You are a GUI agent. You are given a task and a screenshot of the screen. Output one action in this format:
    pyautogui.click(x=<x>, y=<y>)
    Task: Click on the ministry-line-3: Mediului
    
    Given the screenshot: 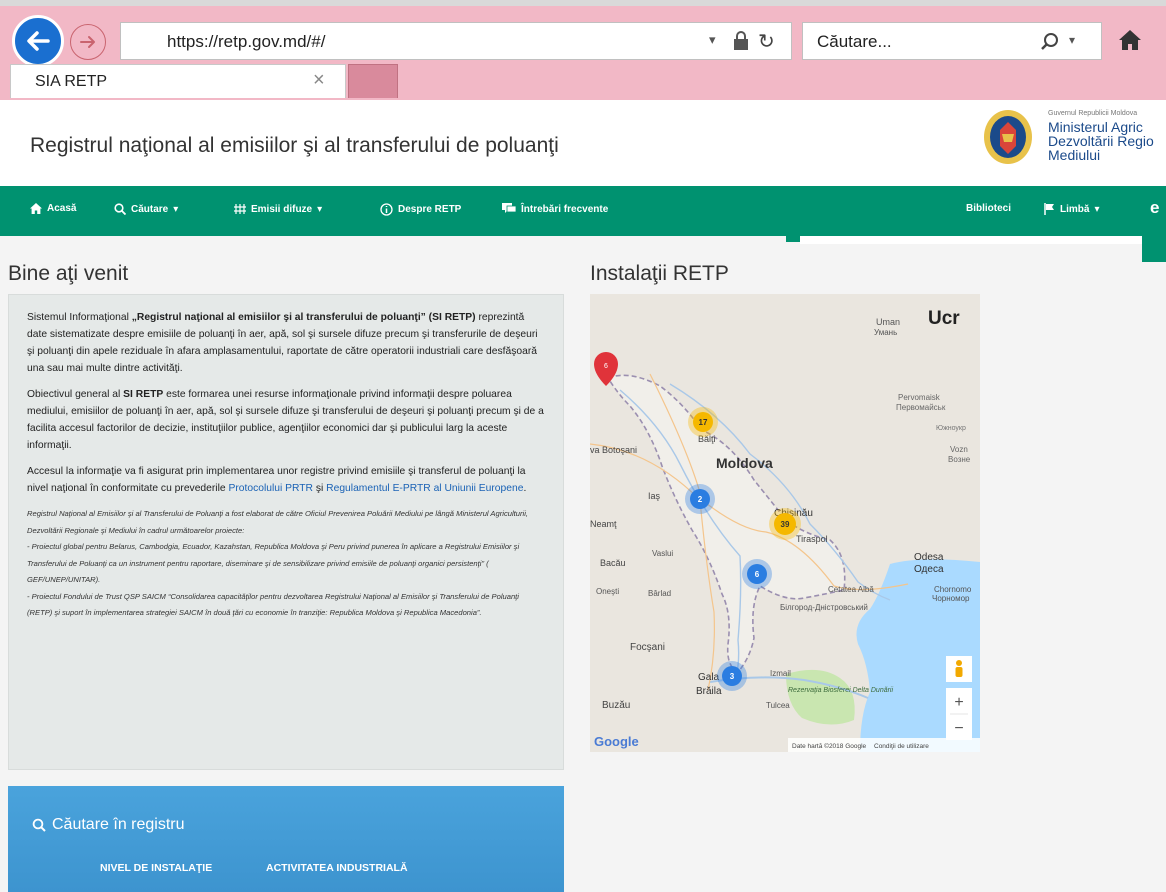 What is the action you would take?
    pyautogui.click(x=1074, y=155)
    